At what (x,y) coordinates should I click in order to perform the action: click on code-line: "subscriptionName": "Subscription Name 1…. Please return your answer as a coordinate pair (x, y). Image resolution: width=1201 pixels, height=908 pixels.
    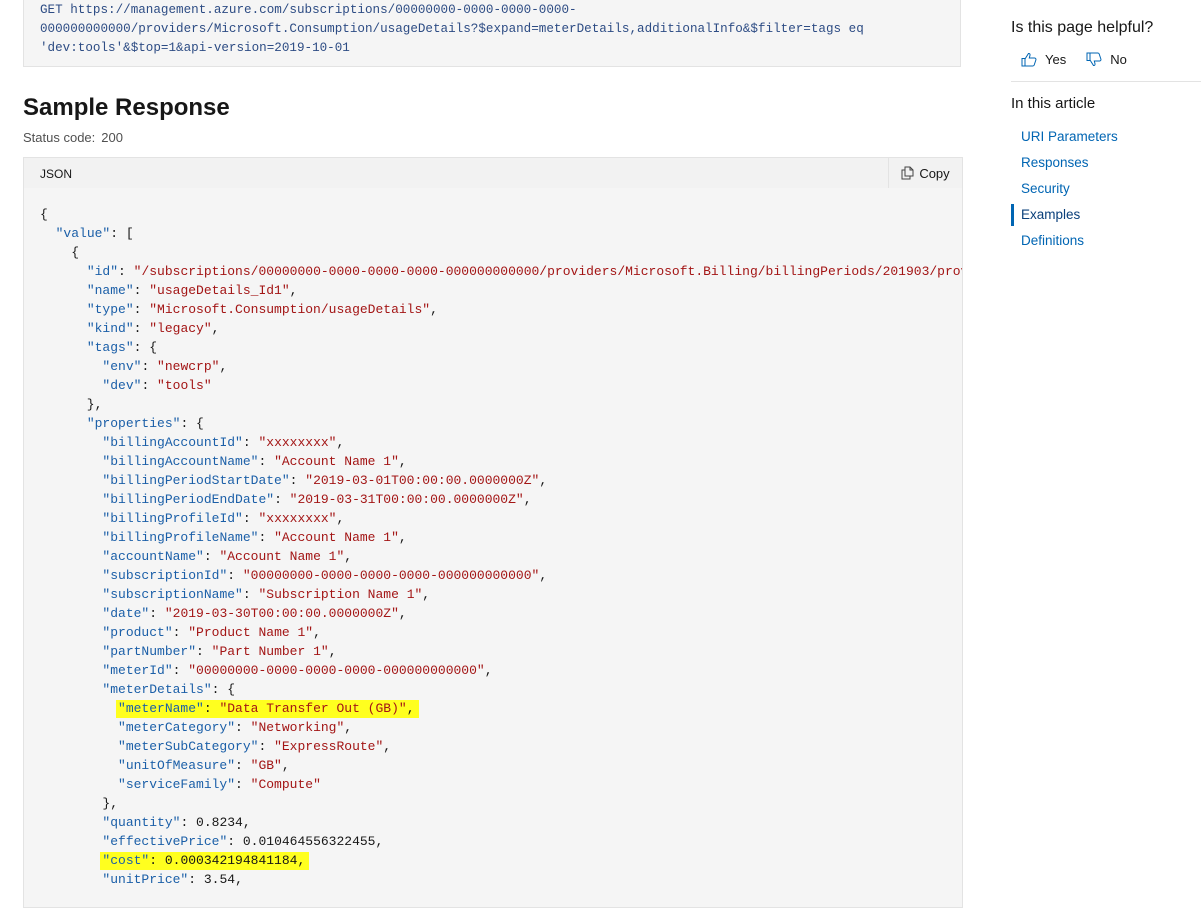
    Looking at the image, I should click on (501, 594).